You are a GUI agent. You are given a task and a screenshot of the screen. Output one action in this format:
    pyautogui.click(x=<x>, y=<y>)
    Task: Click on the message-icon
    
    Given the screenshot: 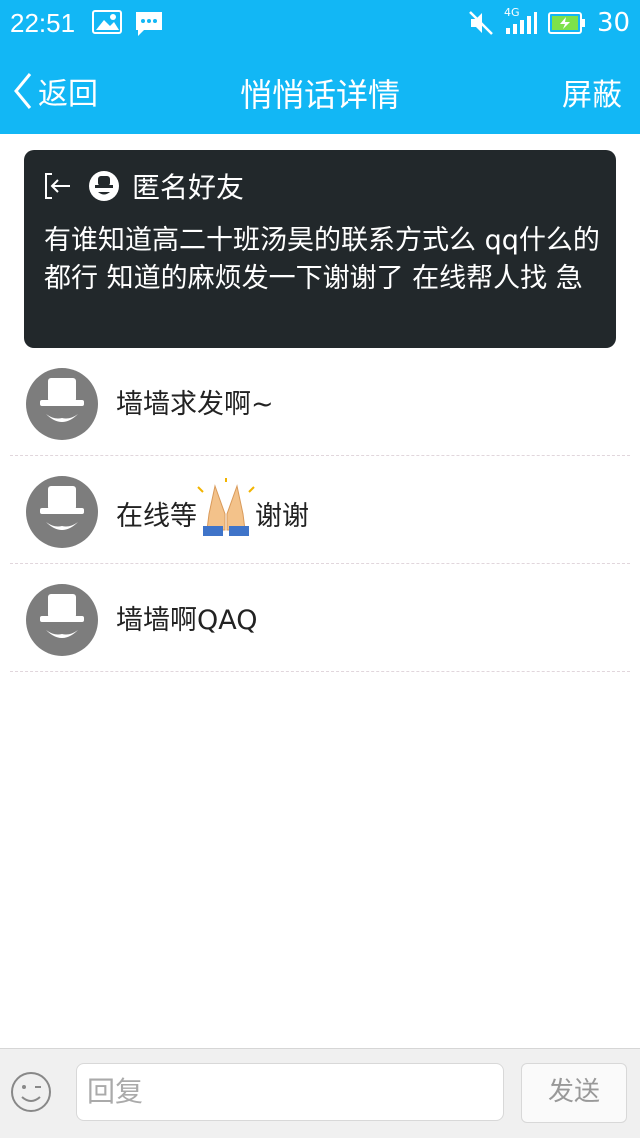 What is the action you would take?
    pyautogui.click(x=149, y=24)
    